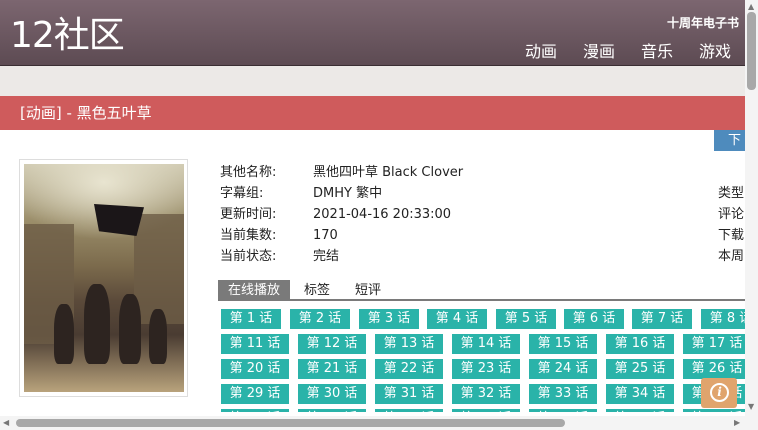 The height and width of the screenshot is (430, 758). I want to click on detail-value: 170, so click(325, 235).